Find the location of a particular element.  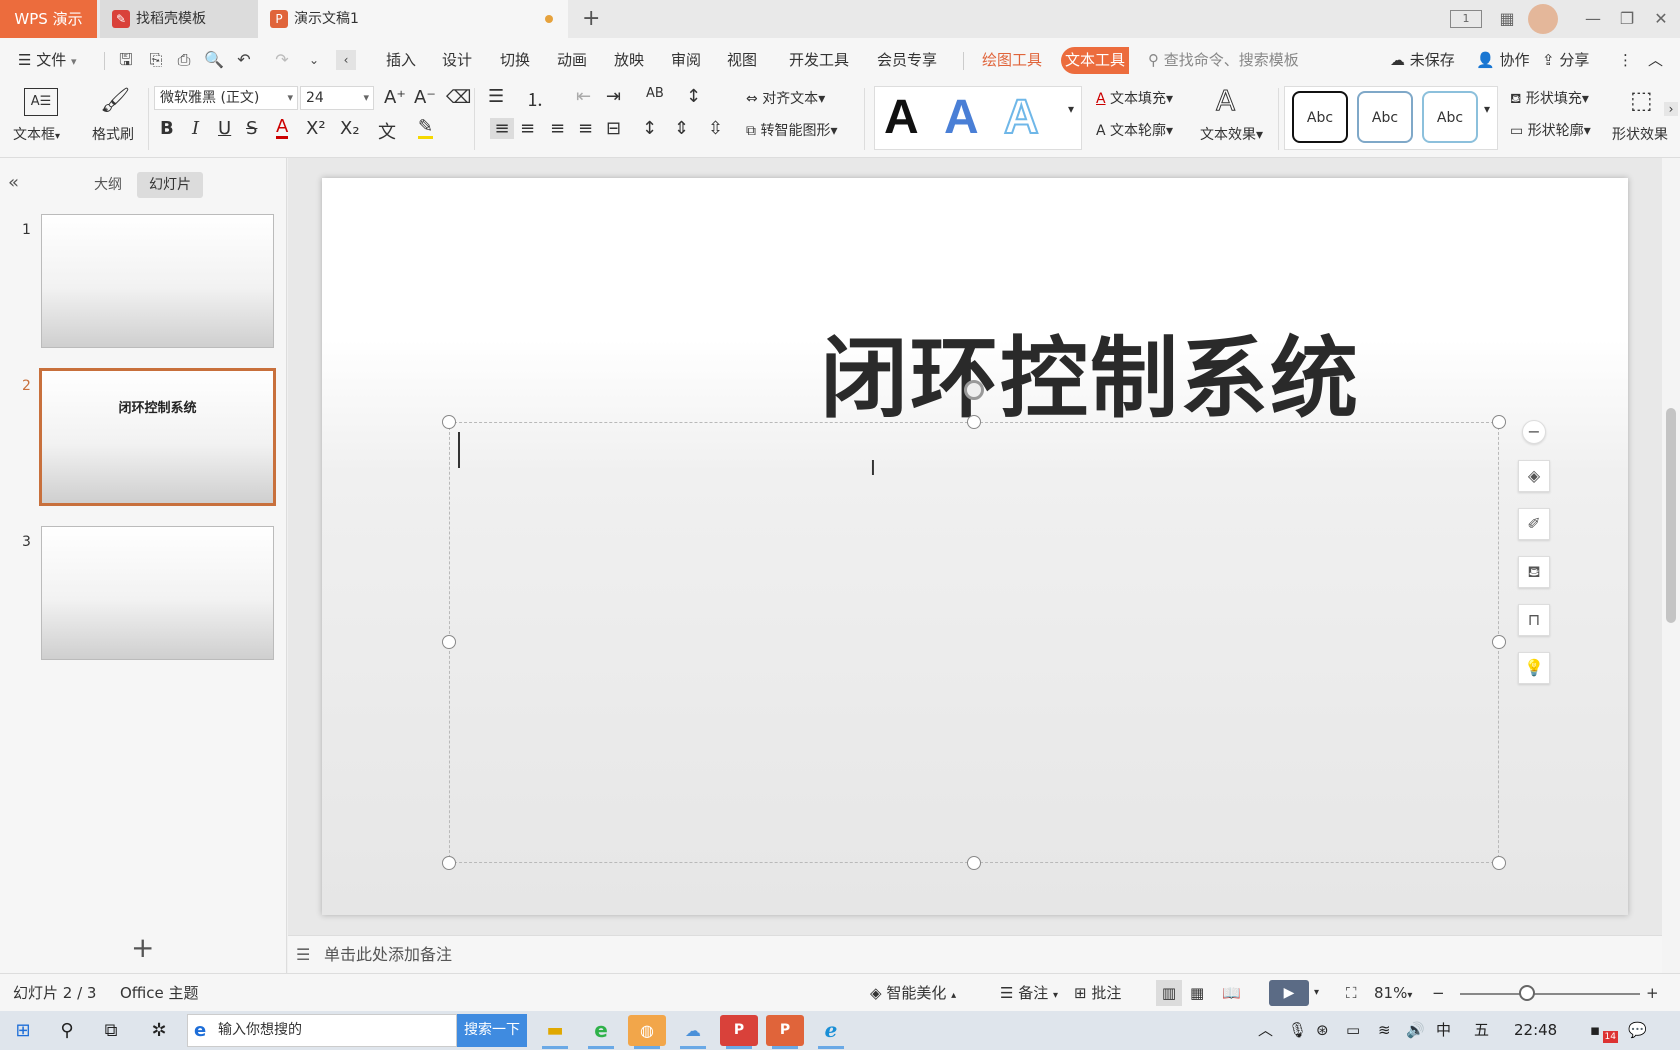

redo-icon: ↷ is located at coordinates (282, 60).